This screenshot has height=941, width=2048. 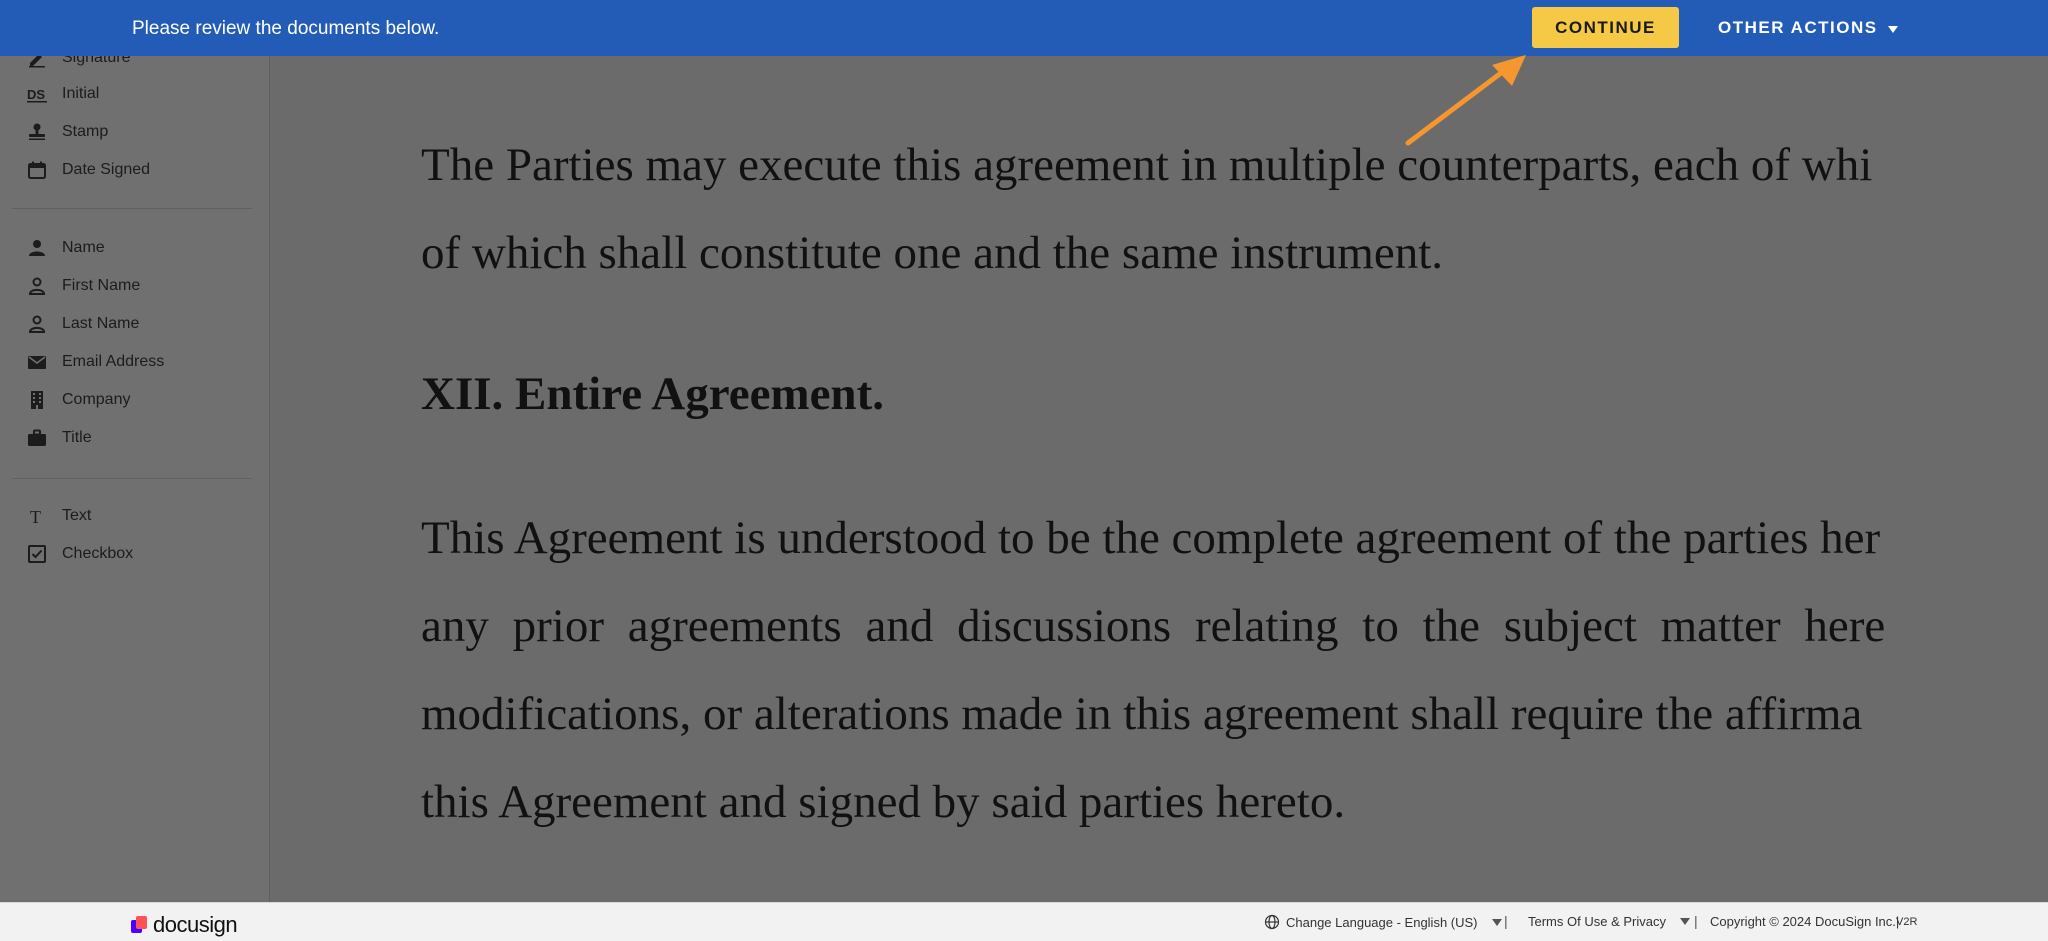 What do you see at coordinates (101, 285) in the screenshot?
I see `field-label: First Name` at bounding box center [101, 285].